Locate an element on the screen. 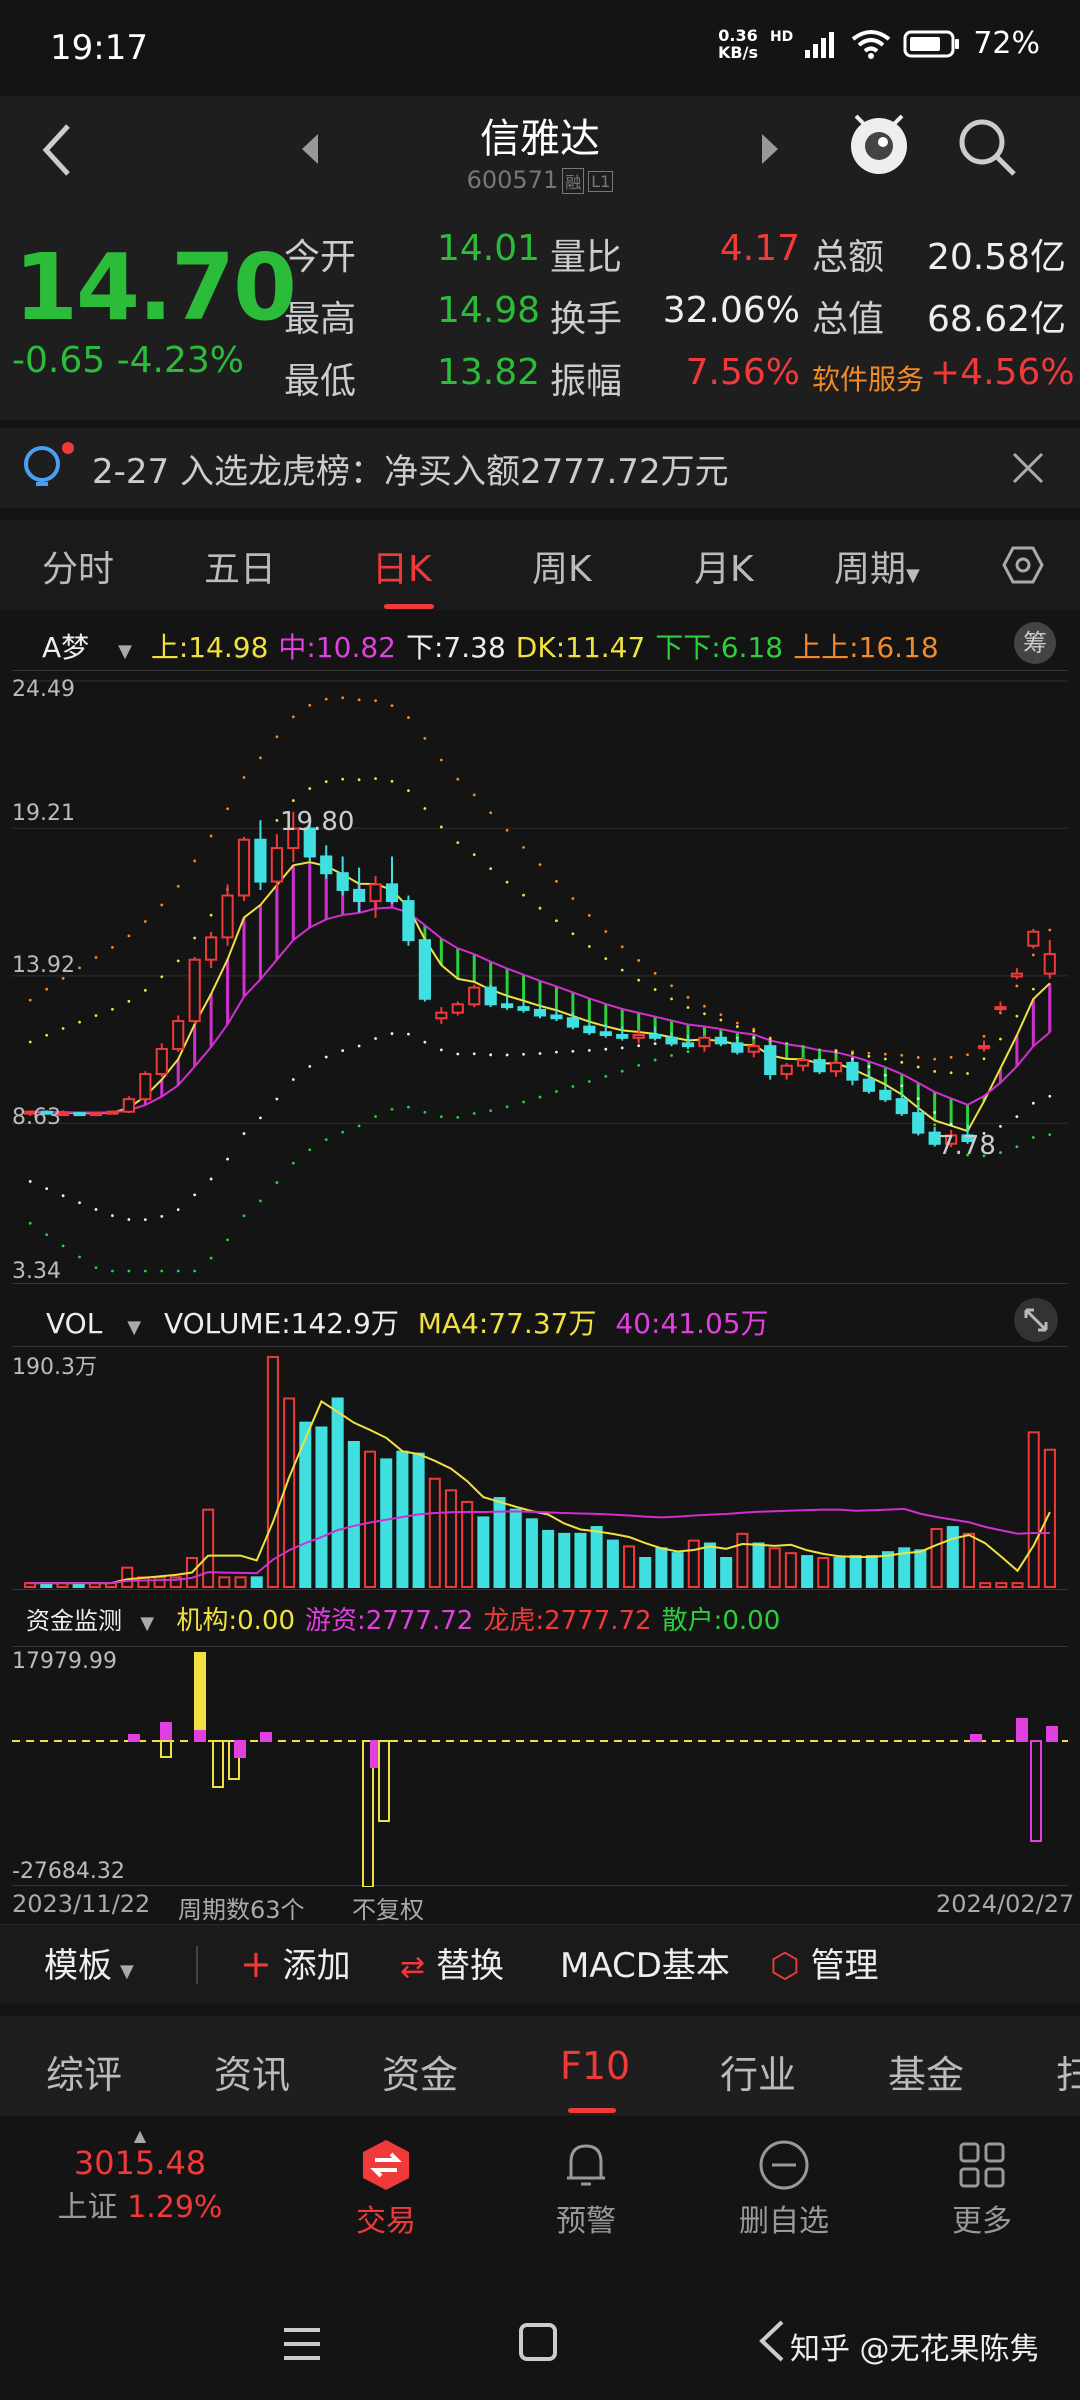 The image size is (1080, 2400). bulb-icon is located at coordinates (49, 464).